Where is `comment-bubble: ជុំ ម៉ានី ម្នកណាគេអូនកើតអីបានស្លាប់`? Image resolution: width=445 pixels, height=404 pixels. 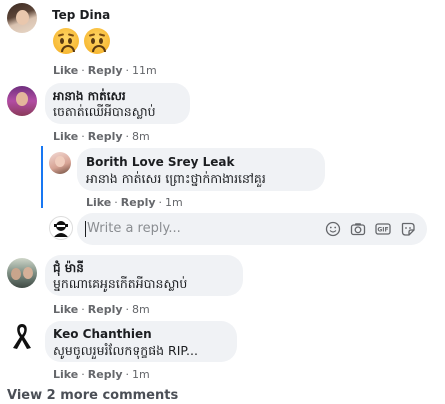
comment-bubble: ជុំ ម៉ានី ម្នកណាគេអូនកើតអីបានស្លាប់ is located at coordinates (144, 275).